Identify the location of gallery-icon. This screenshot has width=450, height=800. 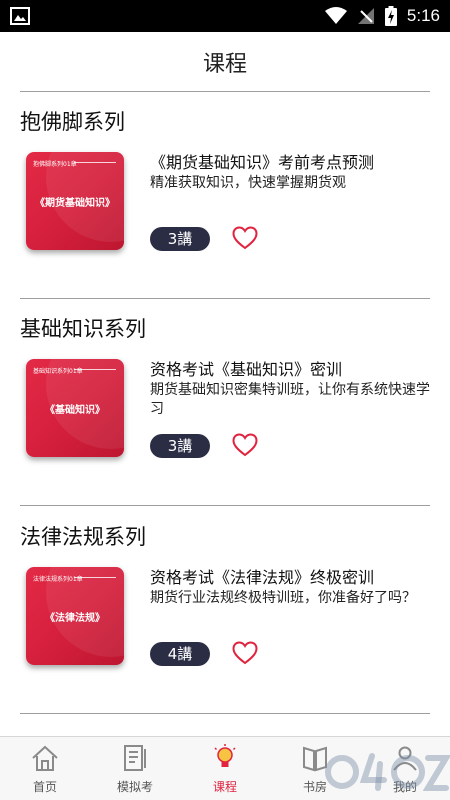
(20, 16).